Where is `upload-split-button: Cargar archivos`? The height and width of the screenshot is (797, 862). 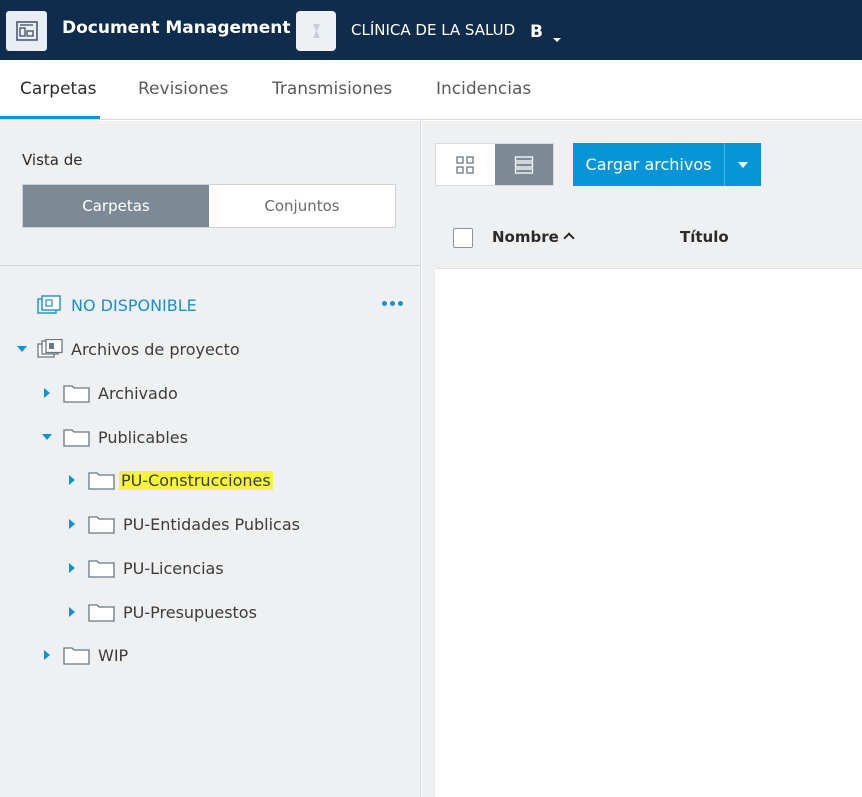
upload-split-button: Cargar archivos is located at coordinates (667, 164).